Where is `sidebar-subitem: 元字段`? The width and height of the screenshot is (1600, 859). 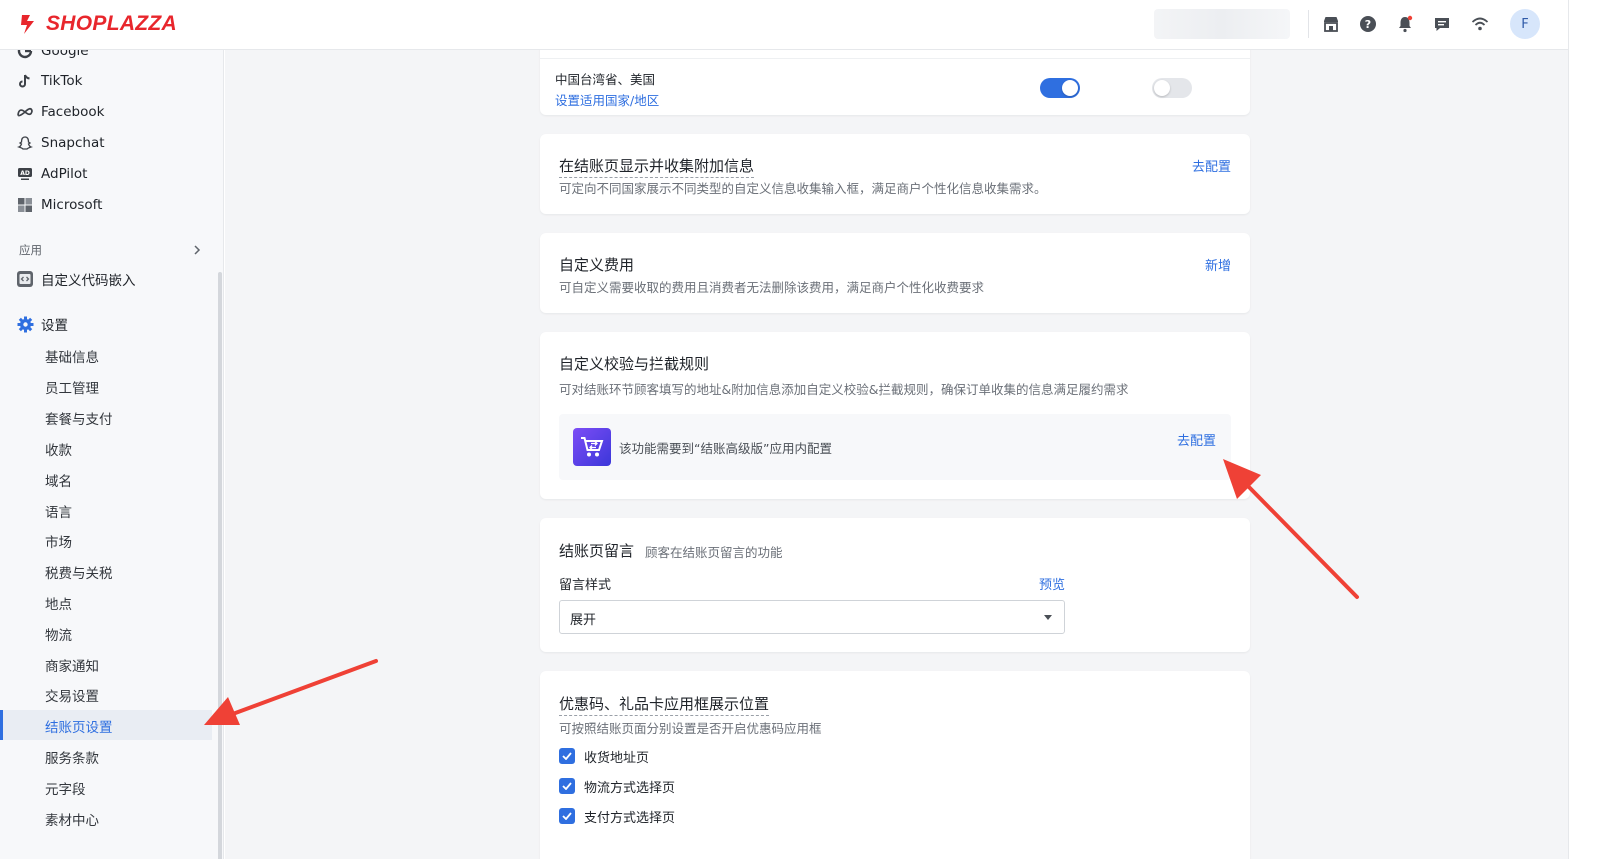
sidebar-subitem: 元字段 is located at coordinates (106, 787).